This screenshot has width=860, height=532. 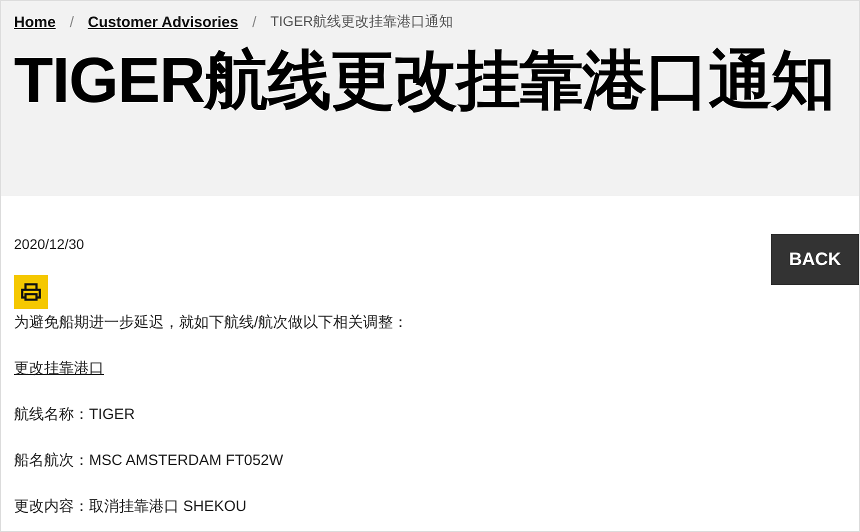 I want to click on print-button, so click(x=31, y=292).